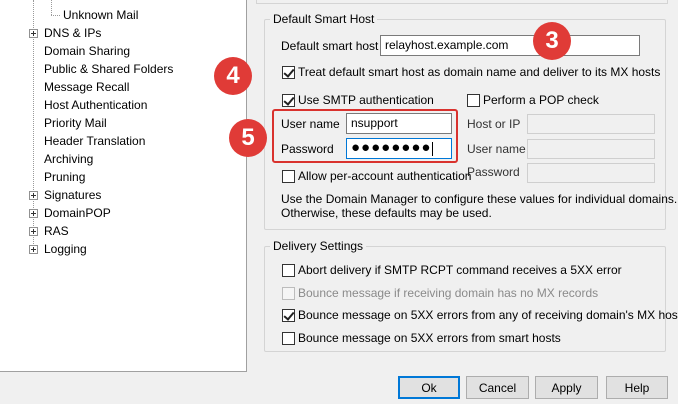 The image size is (678, 404). Describe the element at coordinates (366, 100) in the screenshot. I see `use-smtp-auth-label: Use SMTP authentication` at that location.